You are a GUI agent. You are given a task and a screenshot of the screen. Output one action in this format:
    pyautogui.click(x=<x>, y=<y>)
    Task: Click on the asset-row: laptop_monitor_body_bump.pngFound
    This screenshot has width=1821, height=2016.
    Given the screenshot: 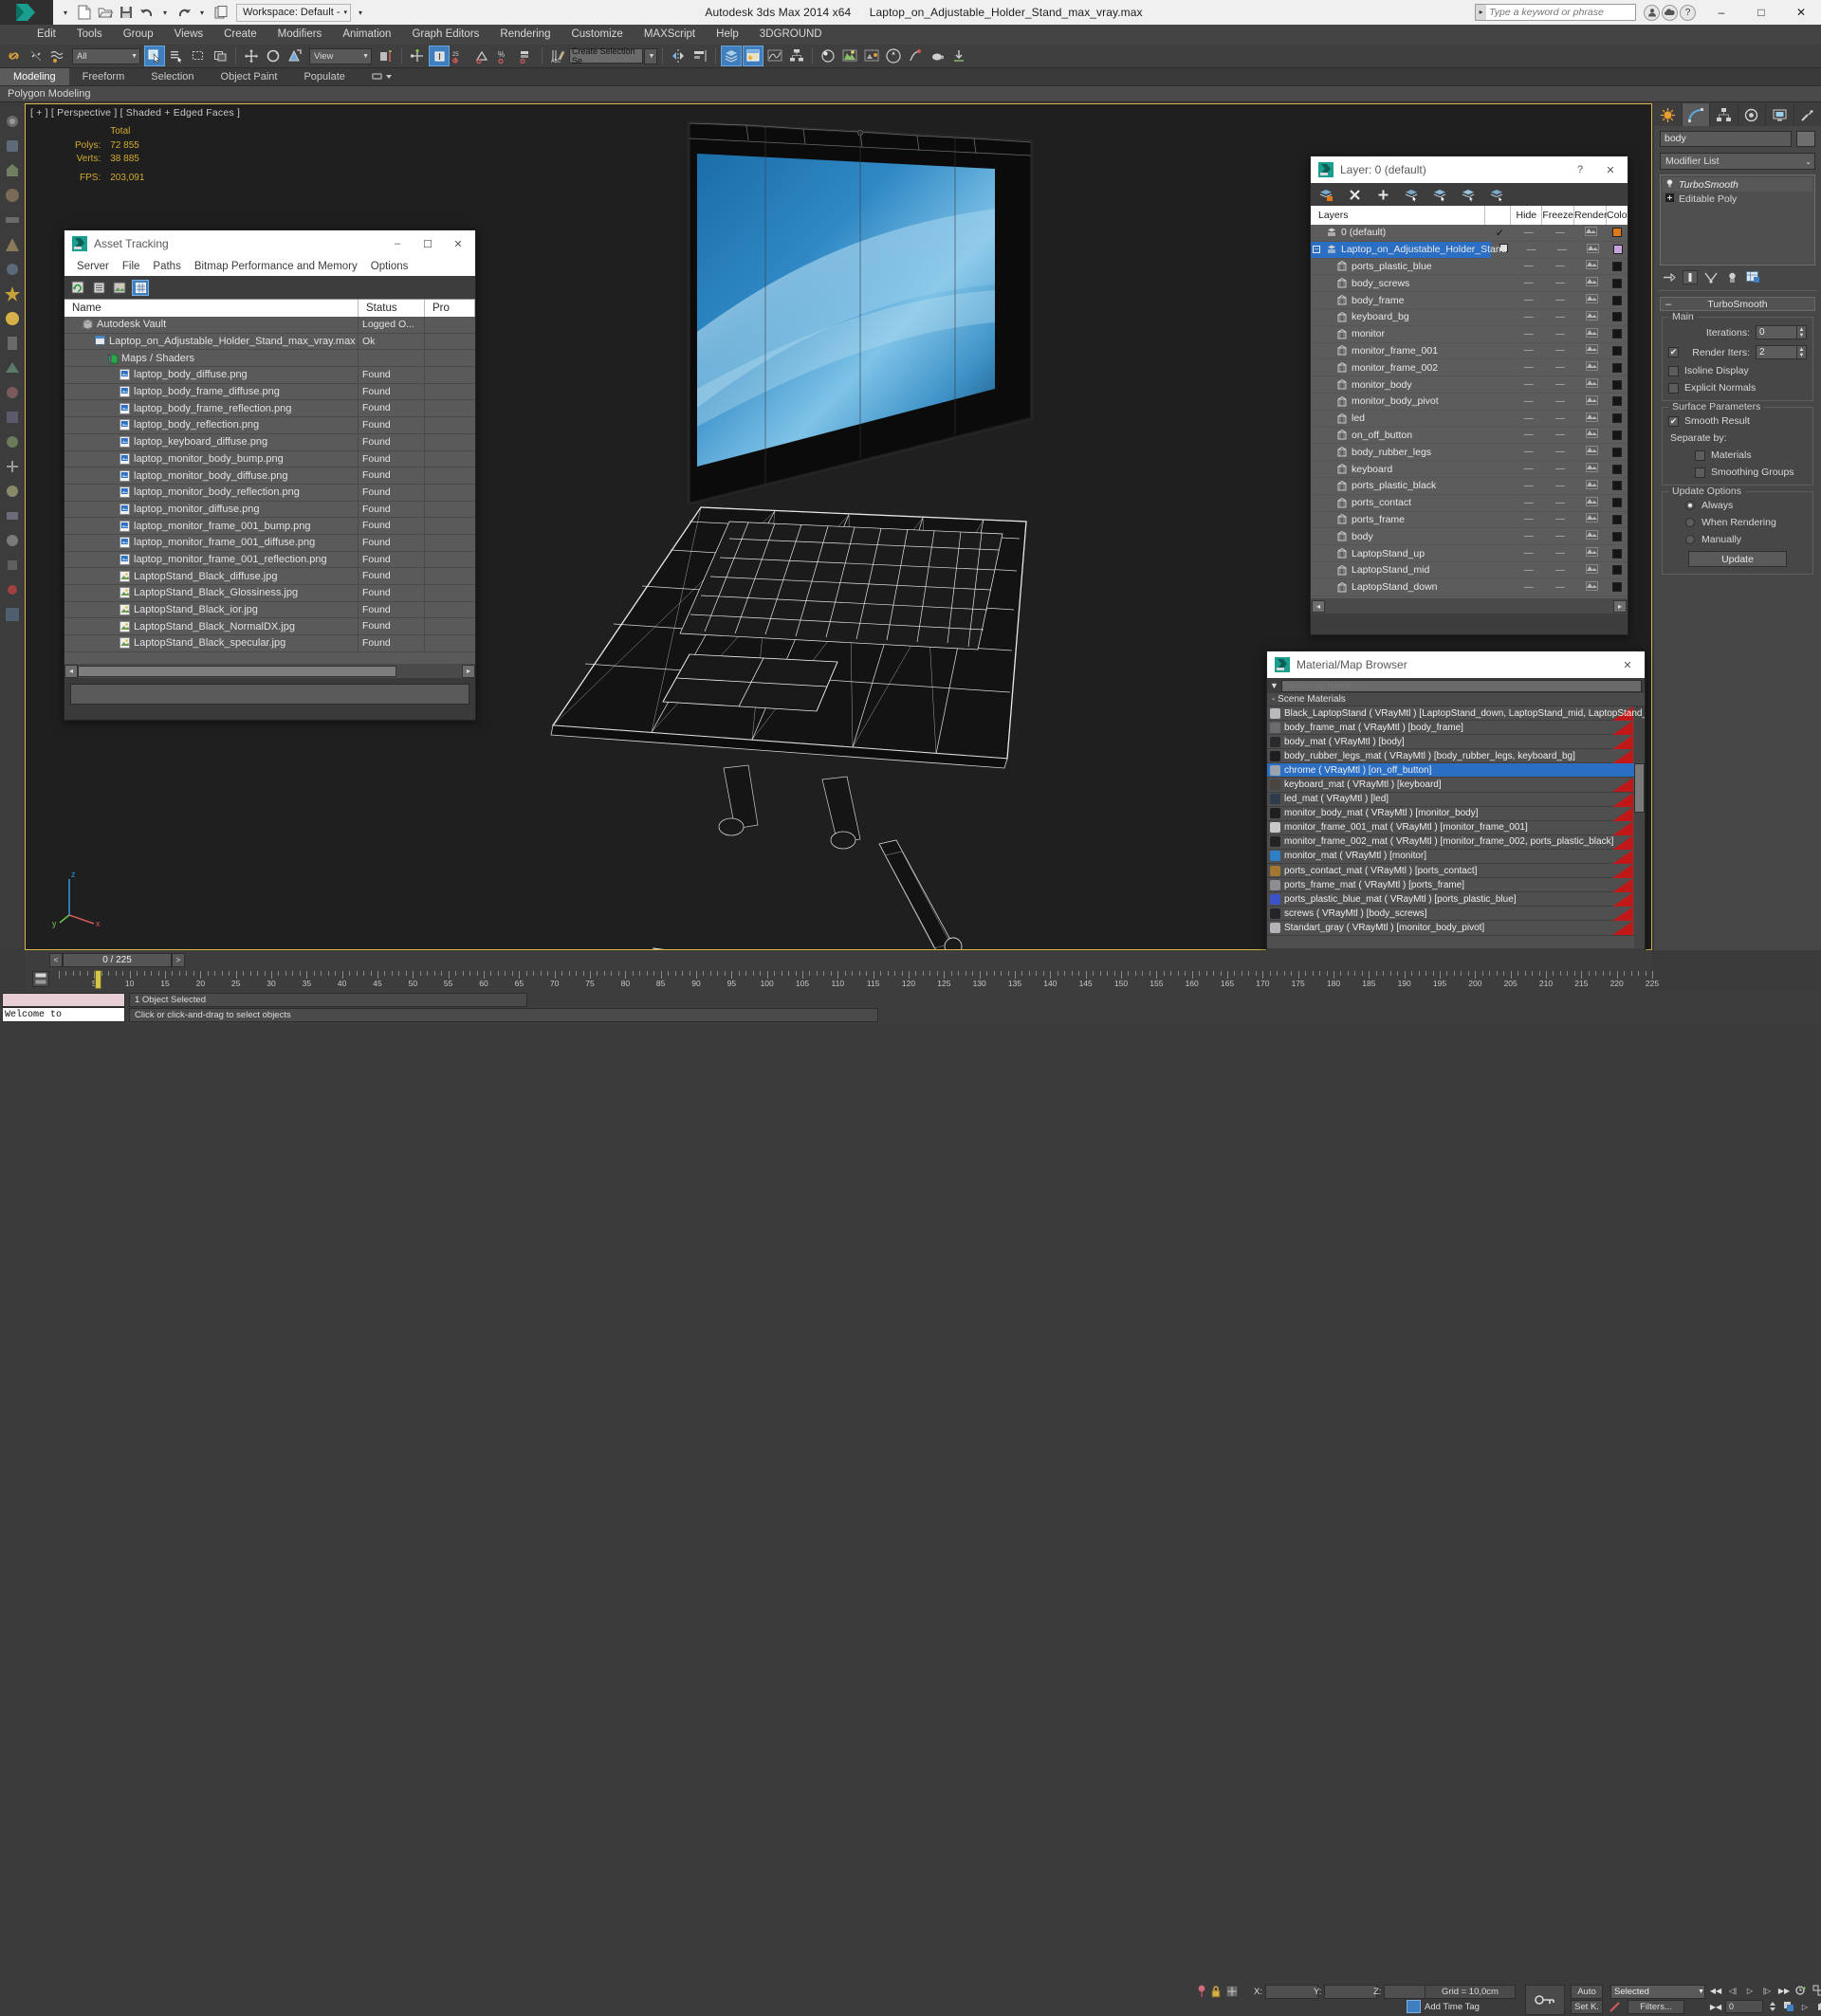 What is the action you would take?
    pyautogui.click(x=269, y=459)
    